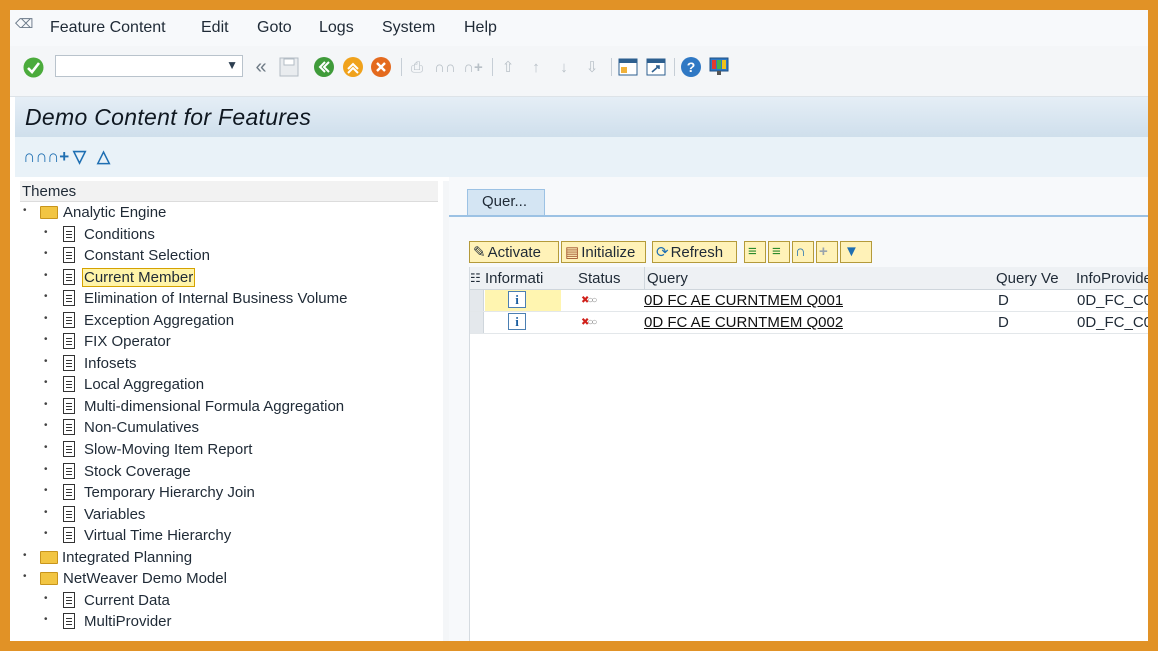 This screenshot has width=1158, height=651. I want to click on tree-node-stock-coverage: • Stock Coverage, so click(229, 471).